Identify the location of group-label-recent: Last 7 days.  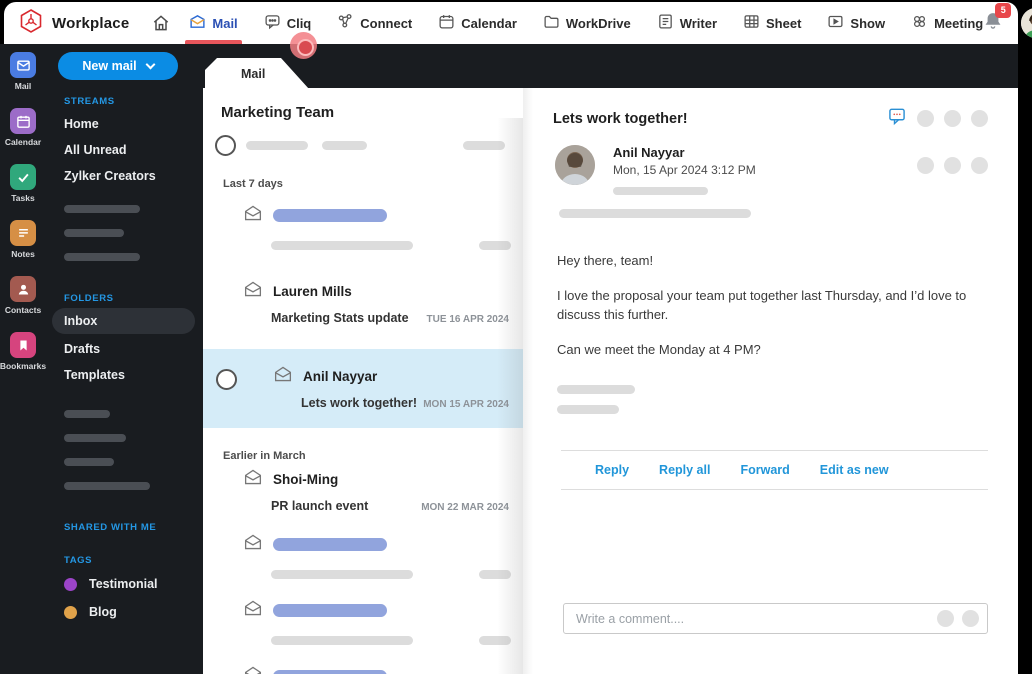
(253, 184).